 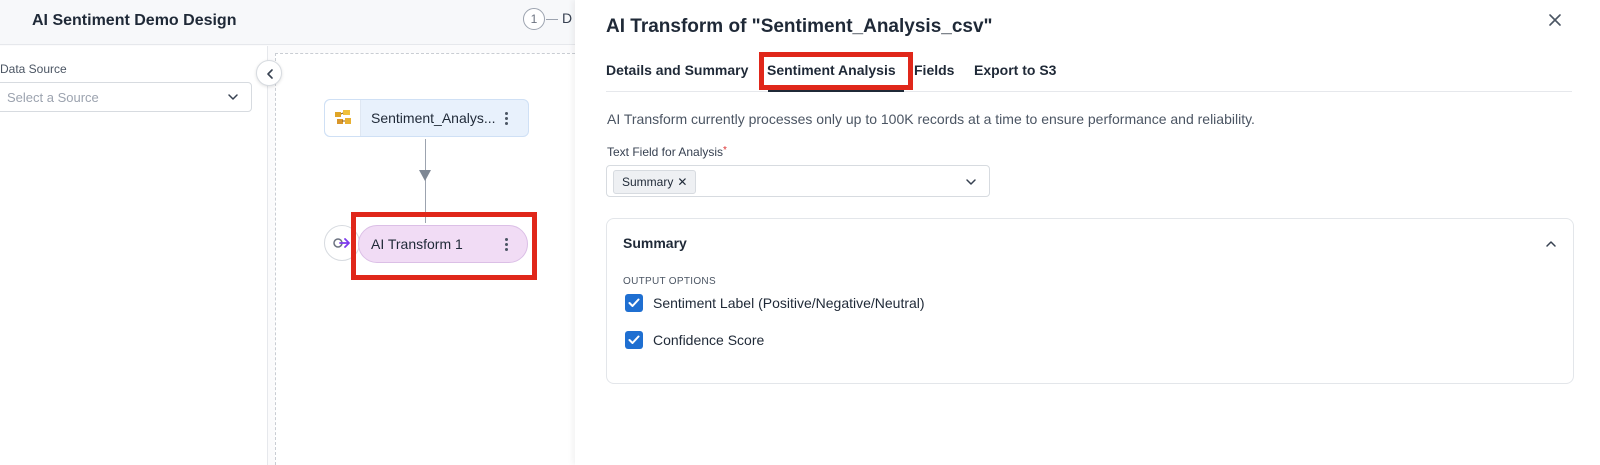 What do you see at coordinates (669, 281) in the screenshot?
I see `output-options-label: OUTPUT OPTIONS` at bounding box center [669, 281].